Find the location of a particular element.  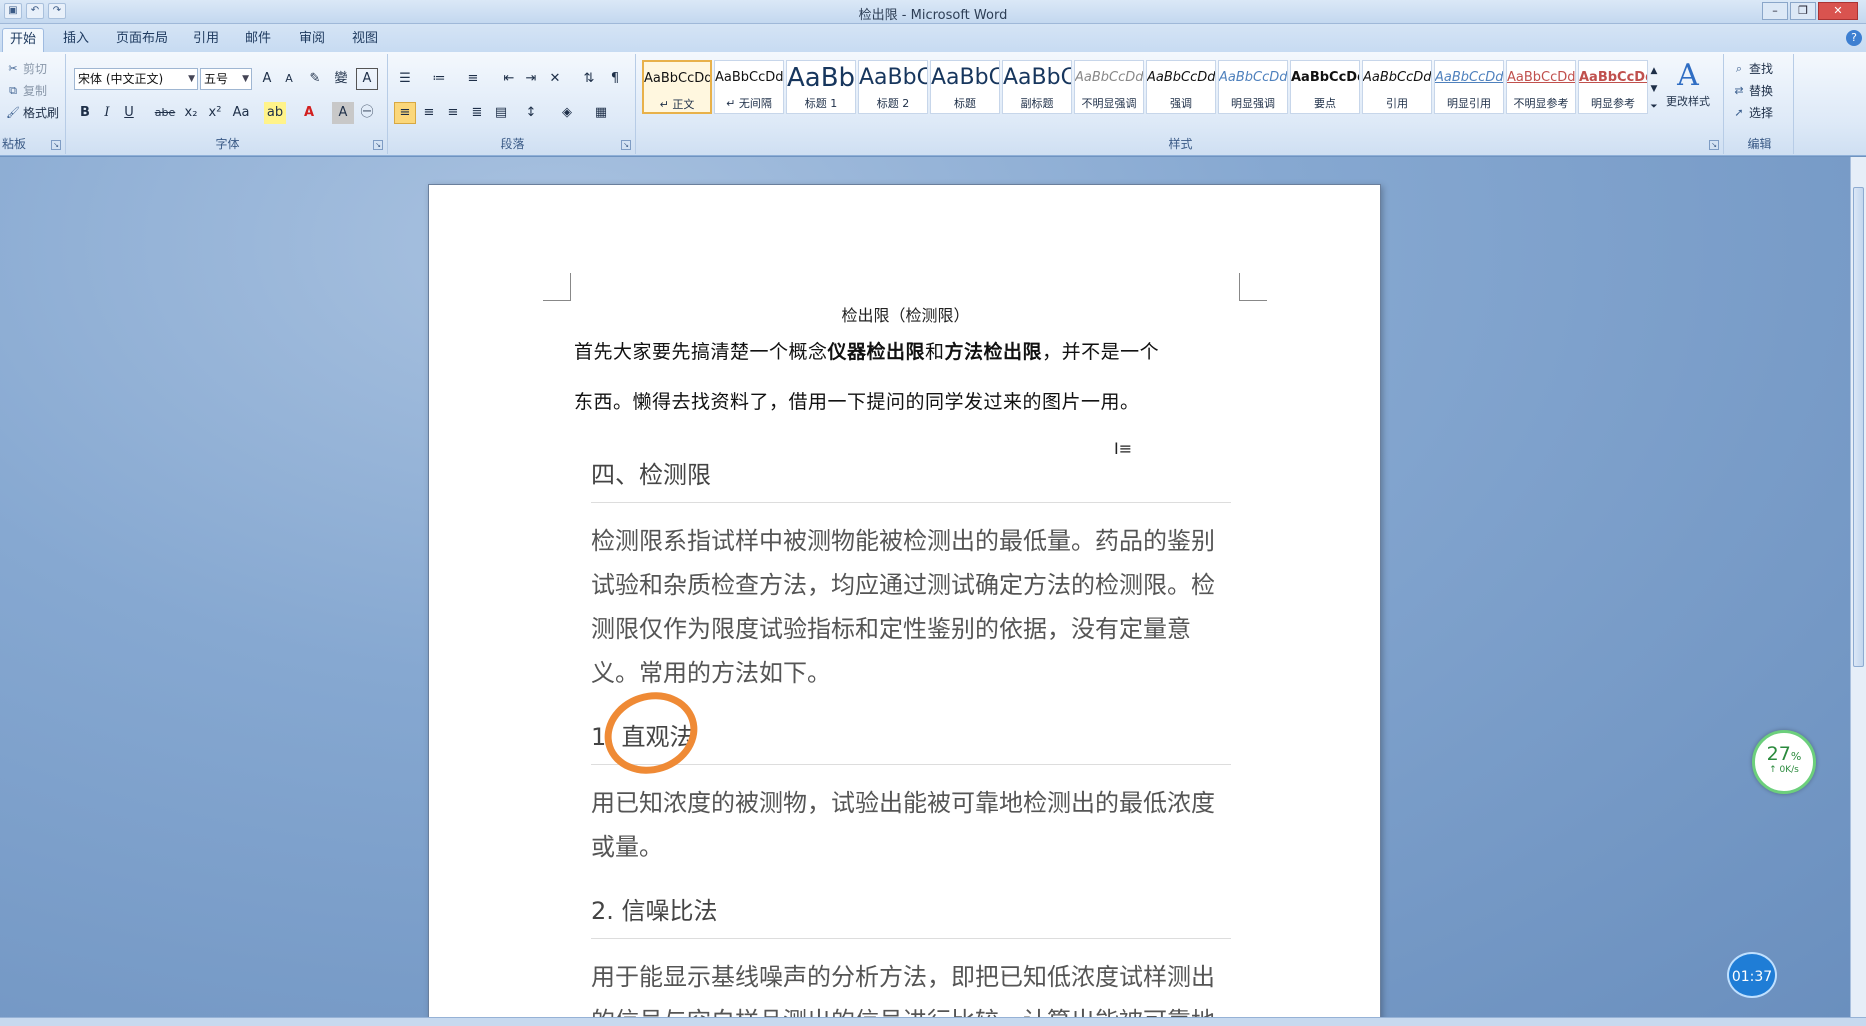

justify-button: ≣ is located at coordinates (477, 113).